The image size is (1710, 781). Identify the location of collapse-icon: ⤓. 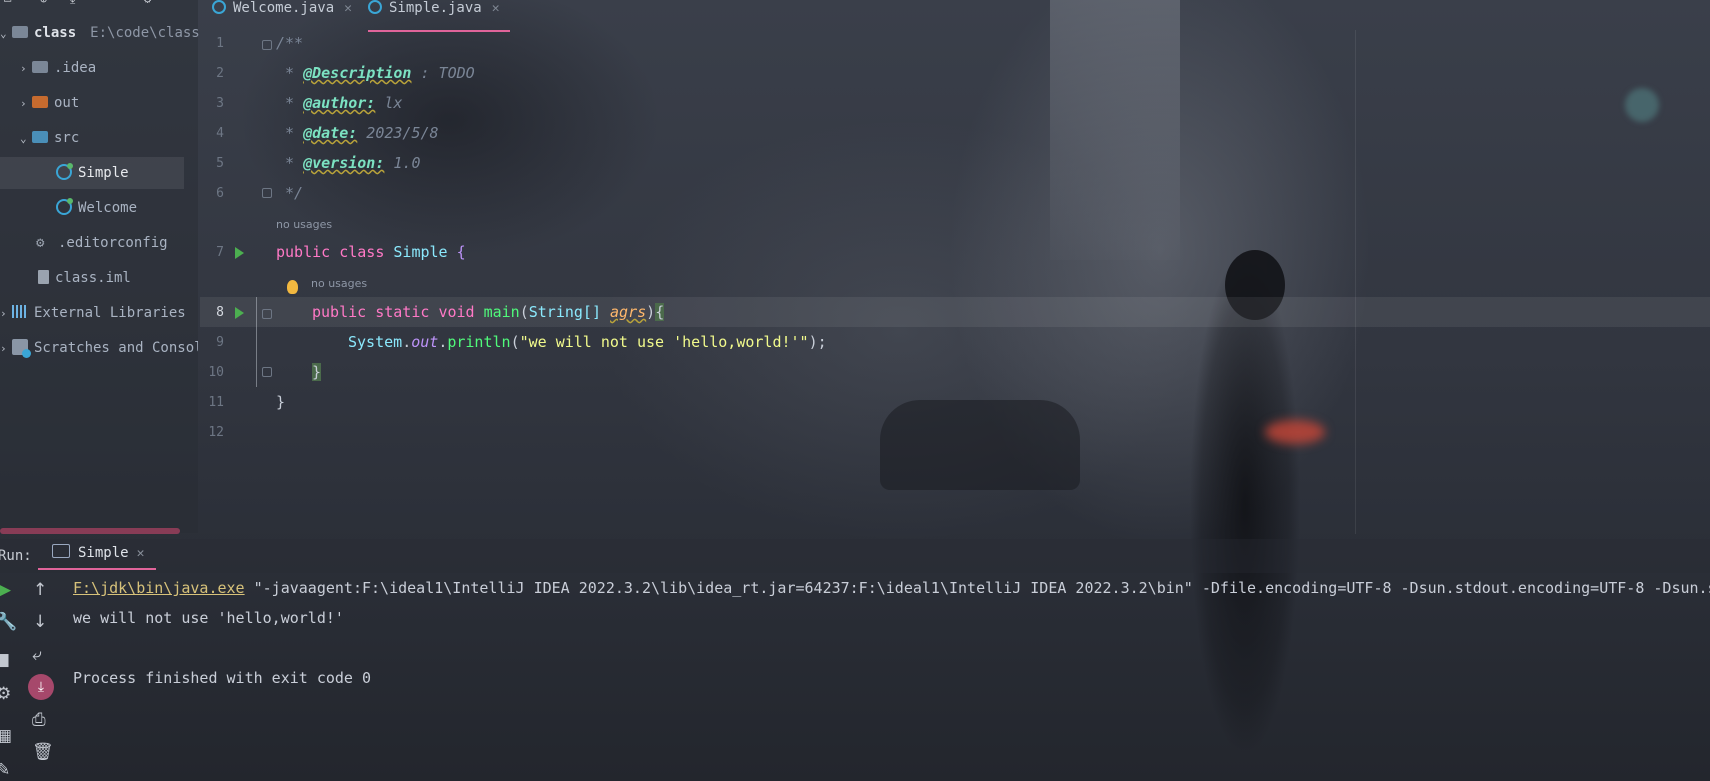
(72, 3).